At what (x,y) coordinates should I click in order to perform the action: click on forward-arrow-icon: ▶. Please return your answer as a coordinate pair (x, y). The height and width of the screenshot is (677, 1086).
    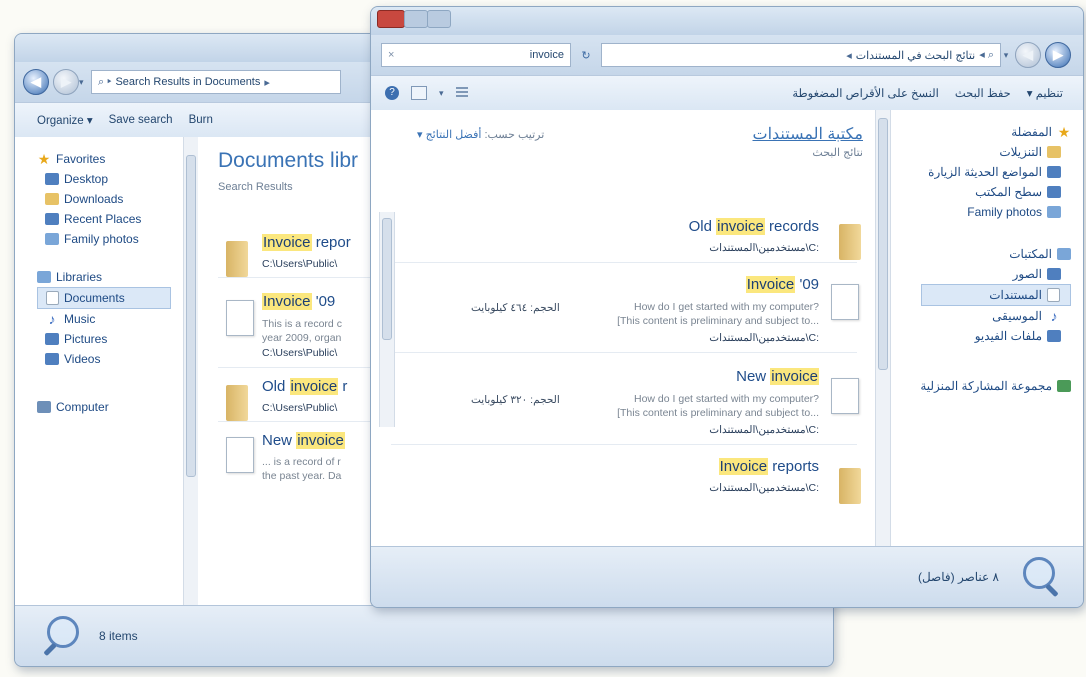
    Looking at the image, I should click on (66, 81).